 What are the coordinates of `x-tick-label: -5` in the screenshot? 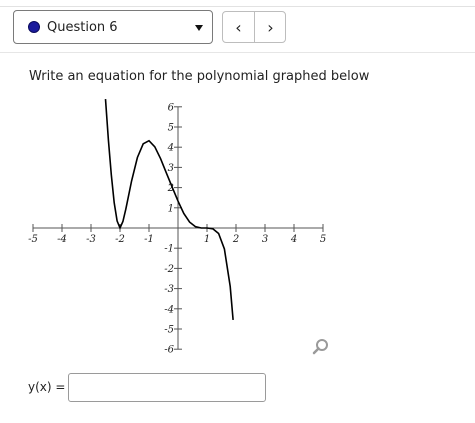 It's located at (33, 239).